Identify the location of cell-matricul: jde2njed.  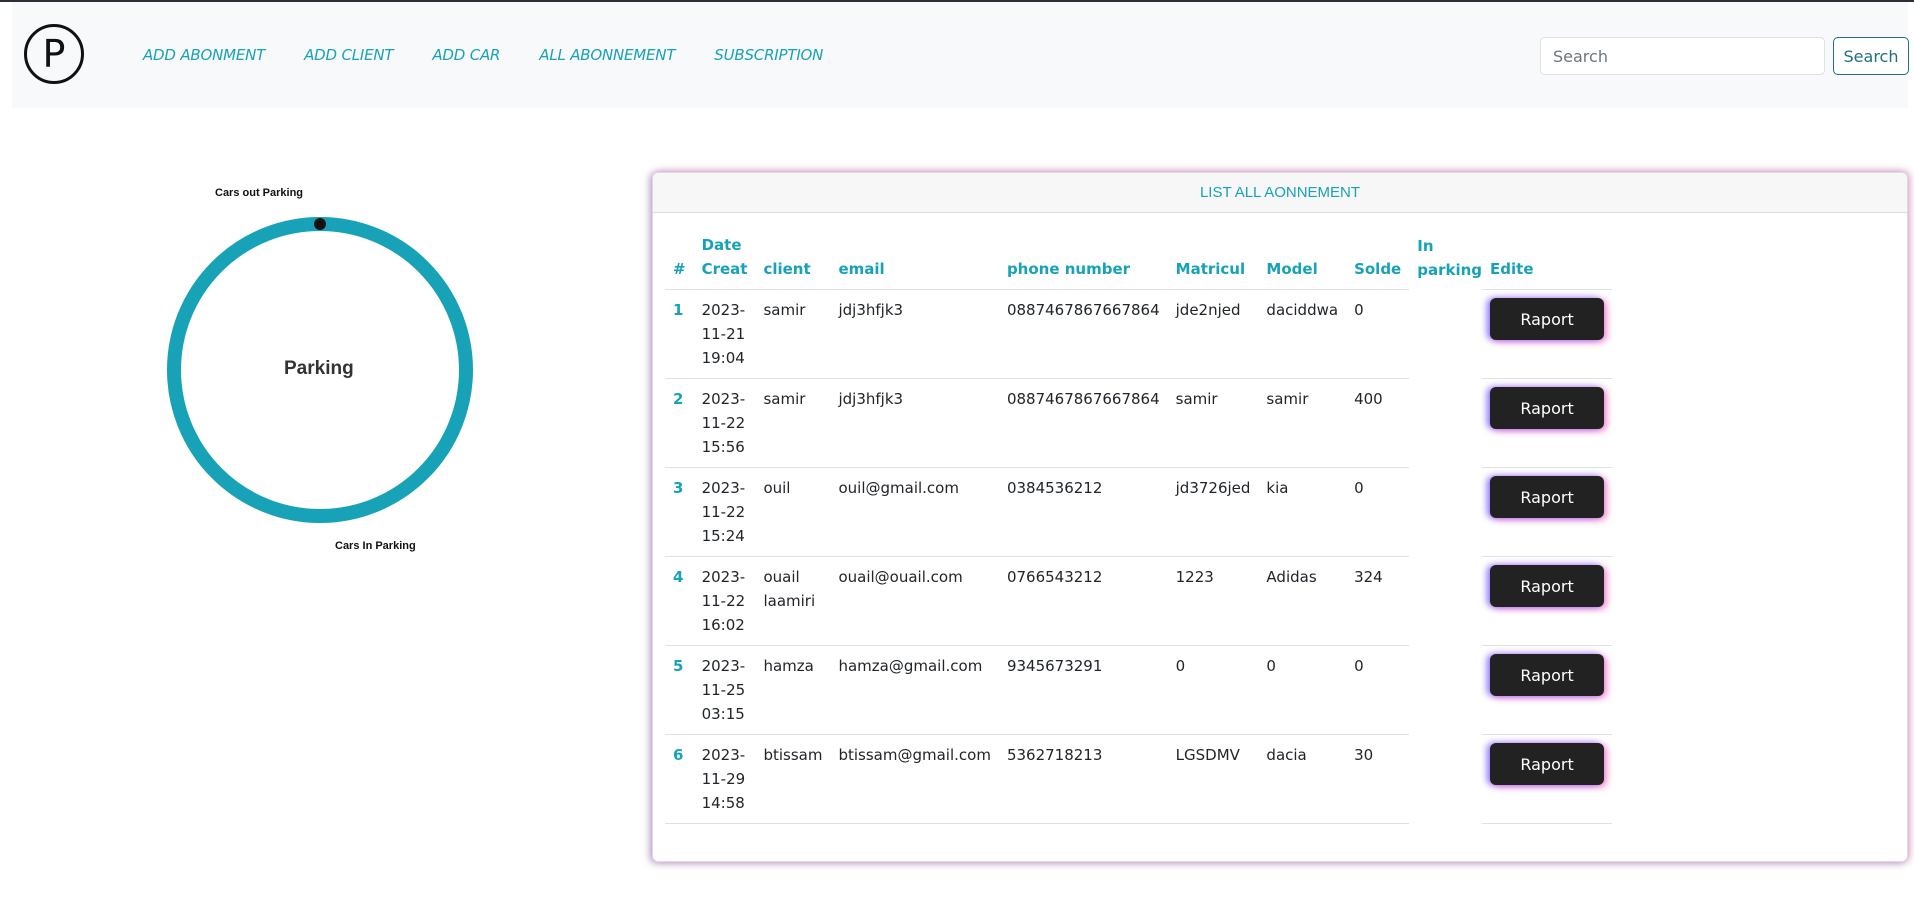
(1213, 334).